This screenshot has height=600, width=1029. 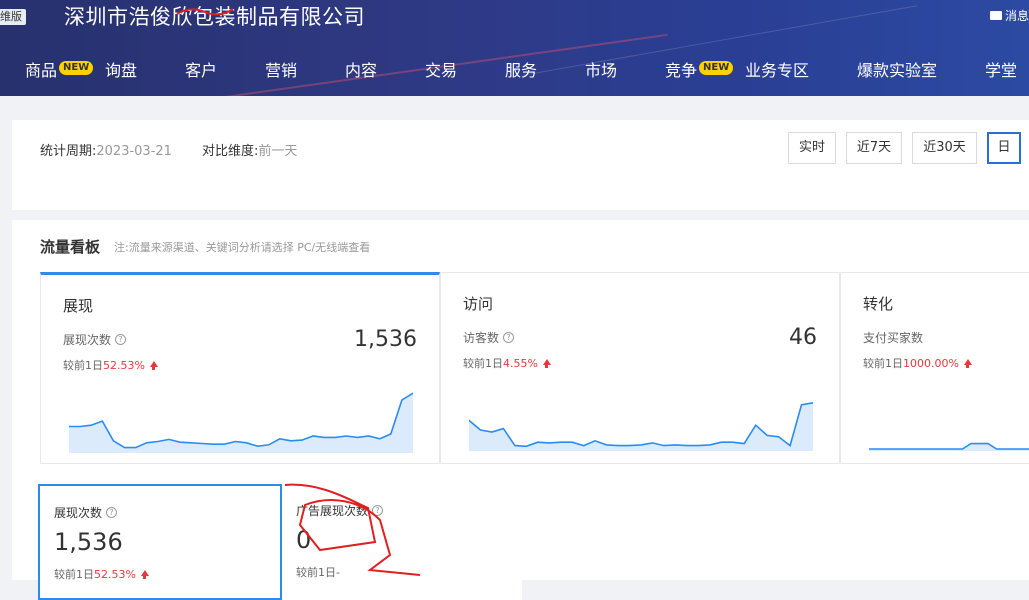 I want to click on card-metric: 支付买家数, so click(x=893, y=337).